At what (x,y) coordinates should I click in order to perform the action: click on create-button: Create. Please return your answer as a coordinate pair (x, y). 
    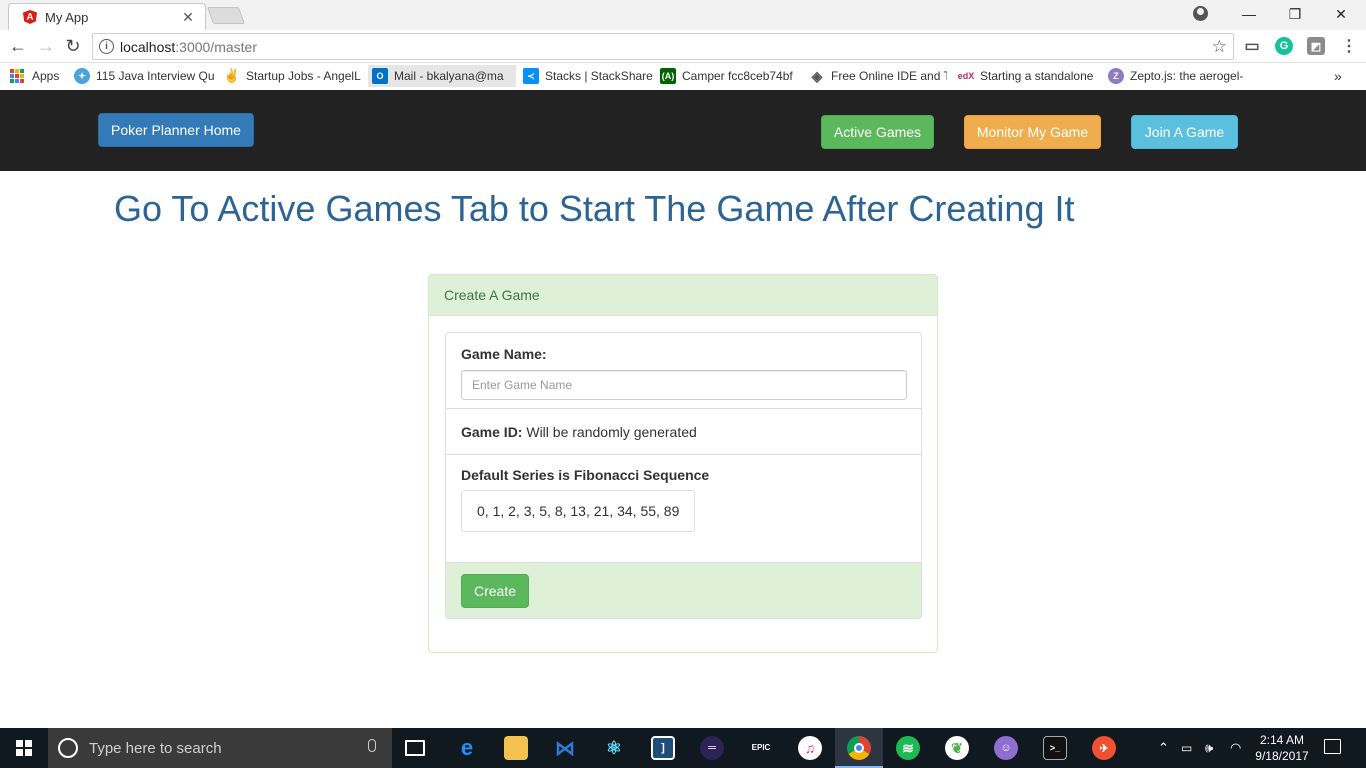
    Looking at the image, I should click on (495, 590).